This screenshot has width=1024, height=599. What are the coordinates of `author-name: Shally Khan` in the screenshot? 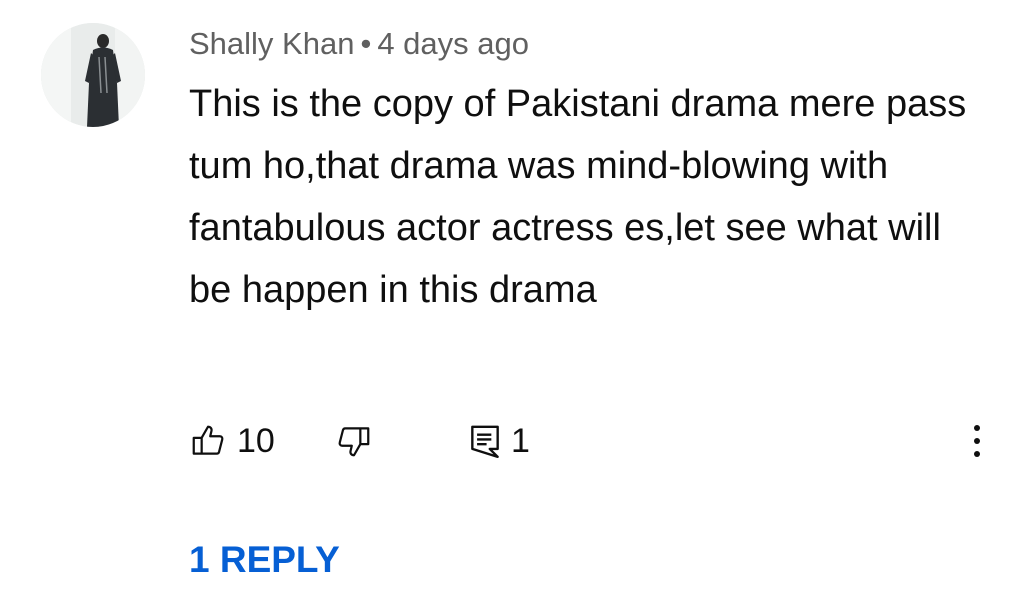 It's located at (271, 43).